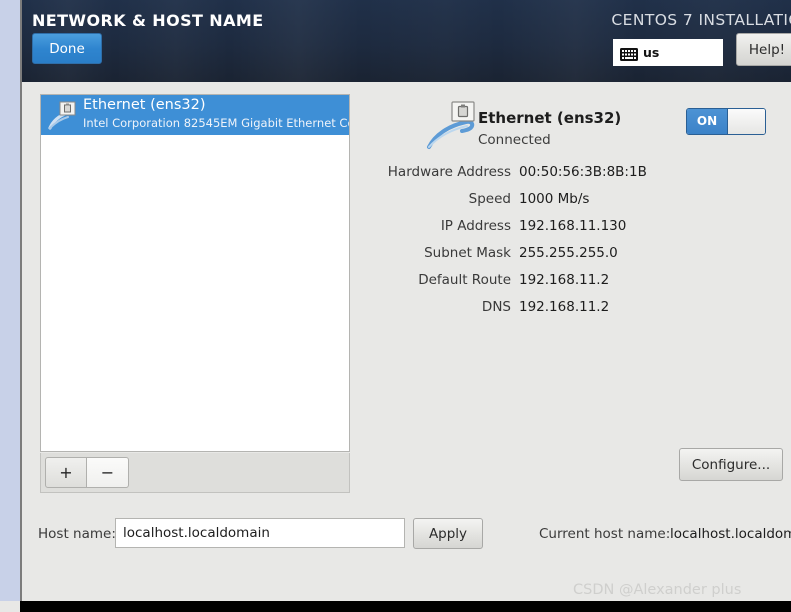 The height and width of the screenshot is (612, 791). I want to click on network-toggle-switch: ON, so click(726, 121).